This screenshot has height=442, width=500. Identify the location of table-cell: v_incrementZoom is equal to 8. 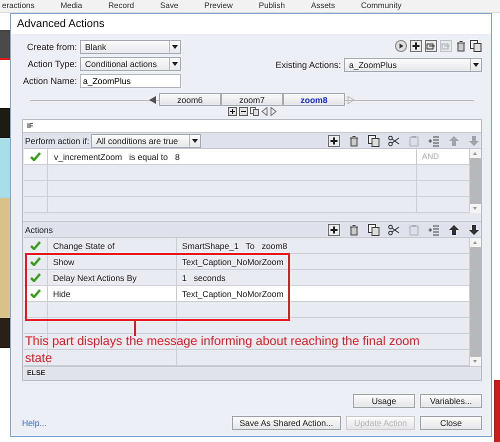
(117, 157).